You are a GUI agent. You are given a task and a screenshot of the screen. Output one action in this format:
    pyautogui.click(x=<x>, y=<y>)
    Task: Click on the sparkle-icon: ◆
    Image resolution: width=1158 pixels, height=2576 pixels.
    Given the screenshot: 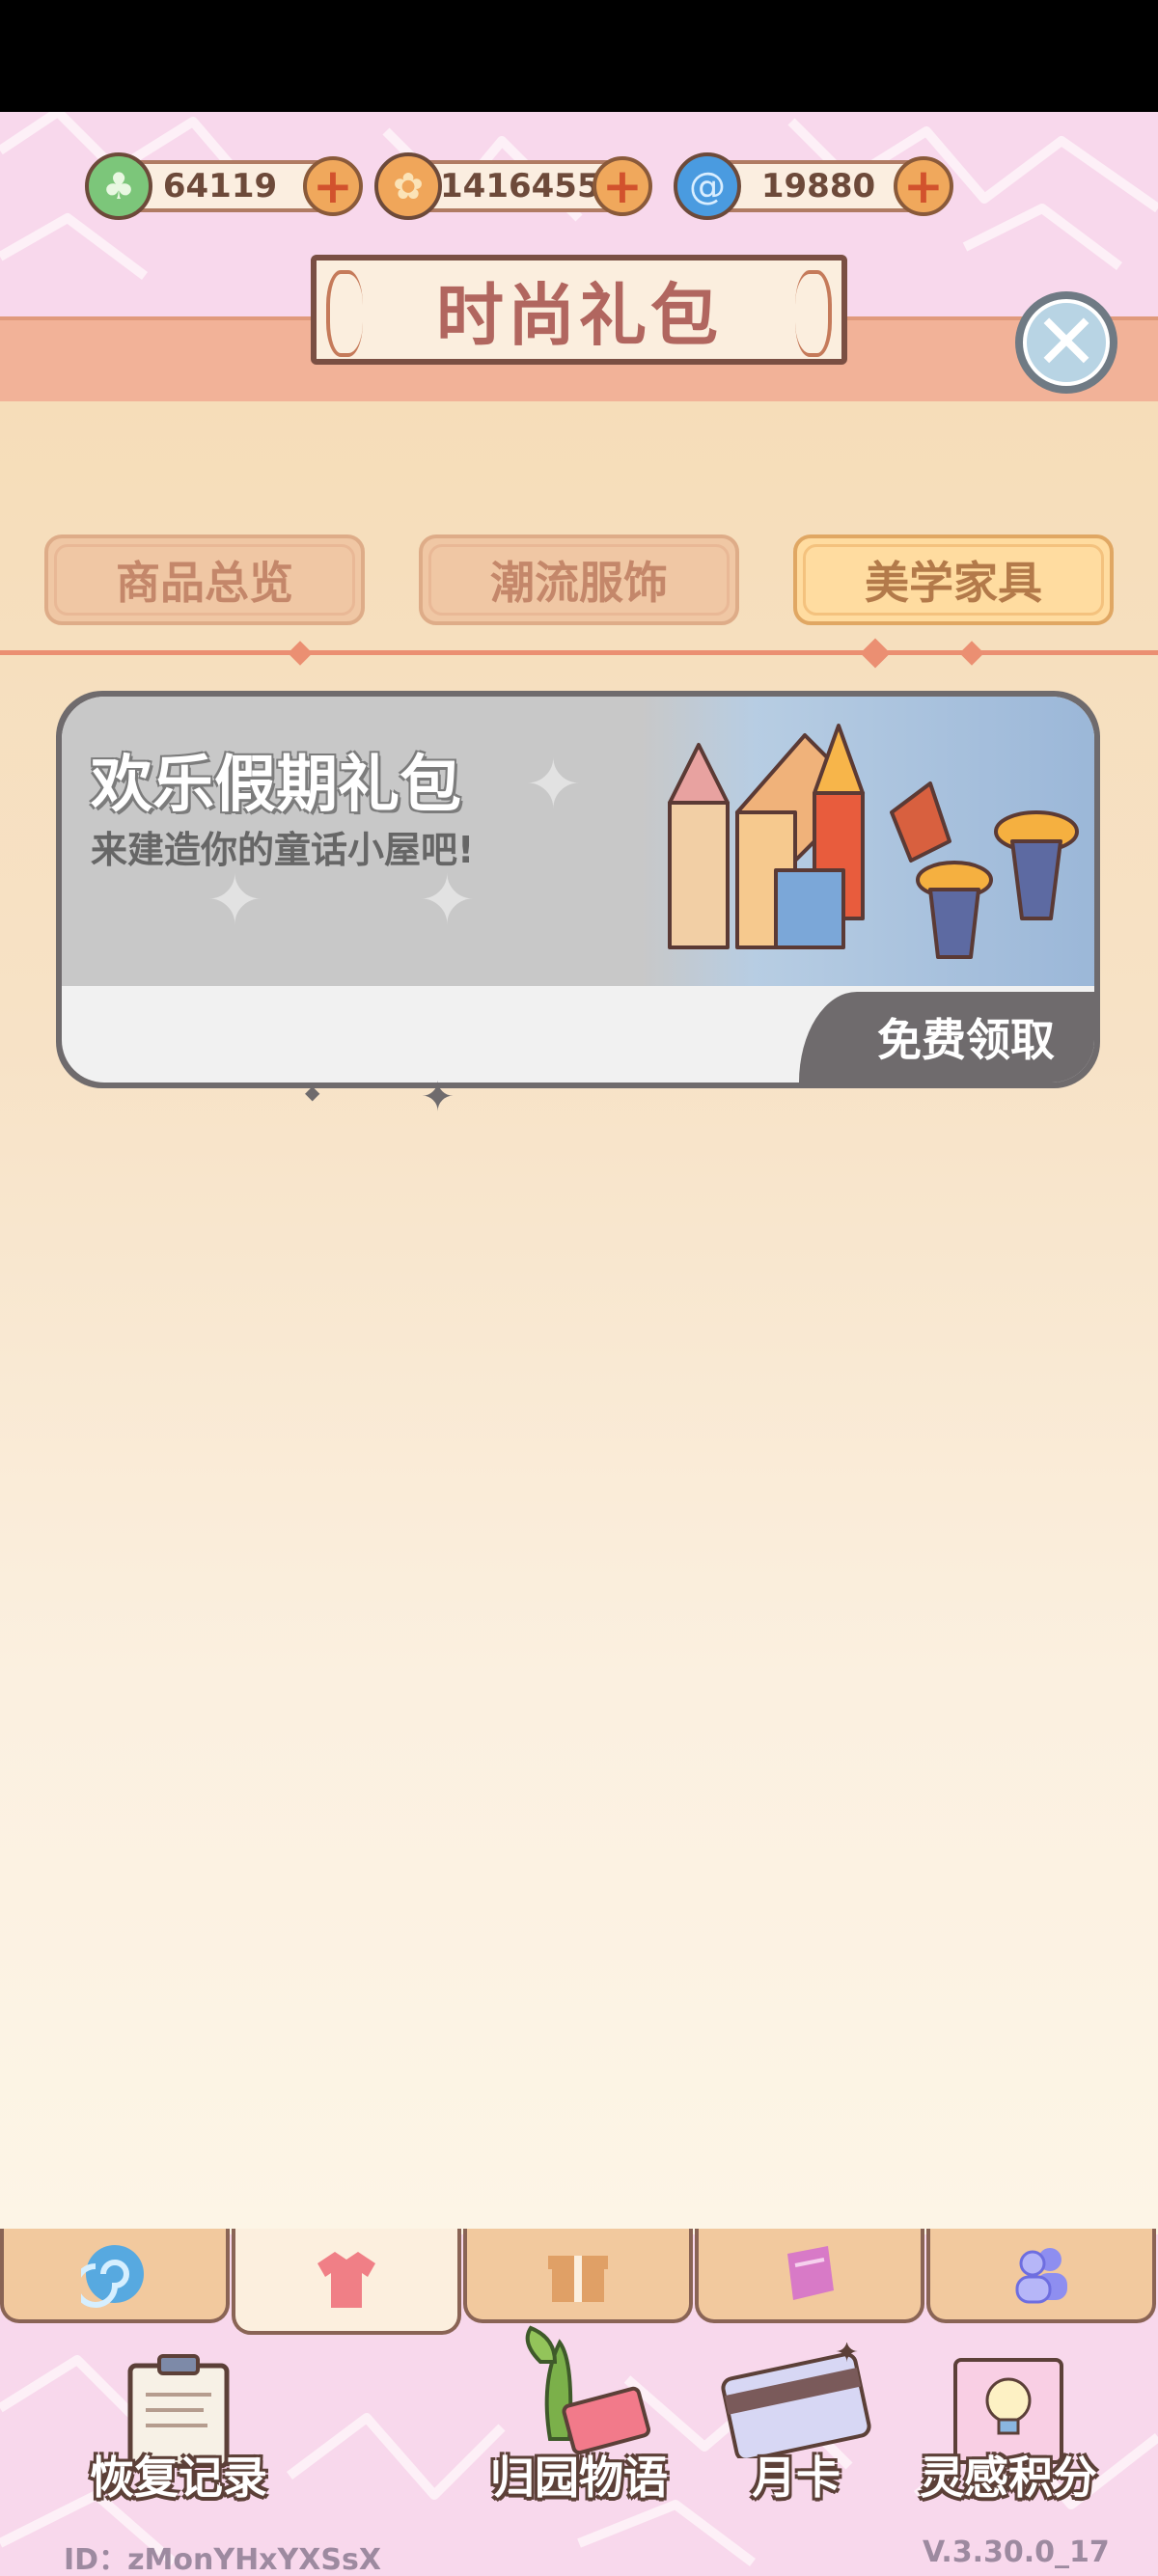 What is the action you would take?
    pyautogui.click(x=312, y=1093)
    